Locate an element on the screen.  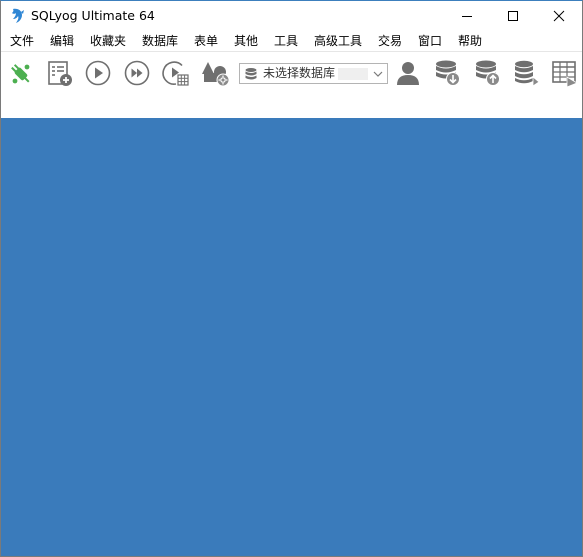
restore-database-button is located at coordinates (488, 74).